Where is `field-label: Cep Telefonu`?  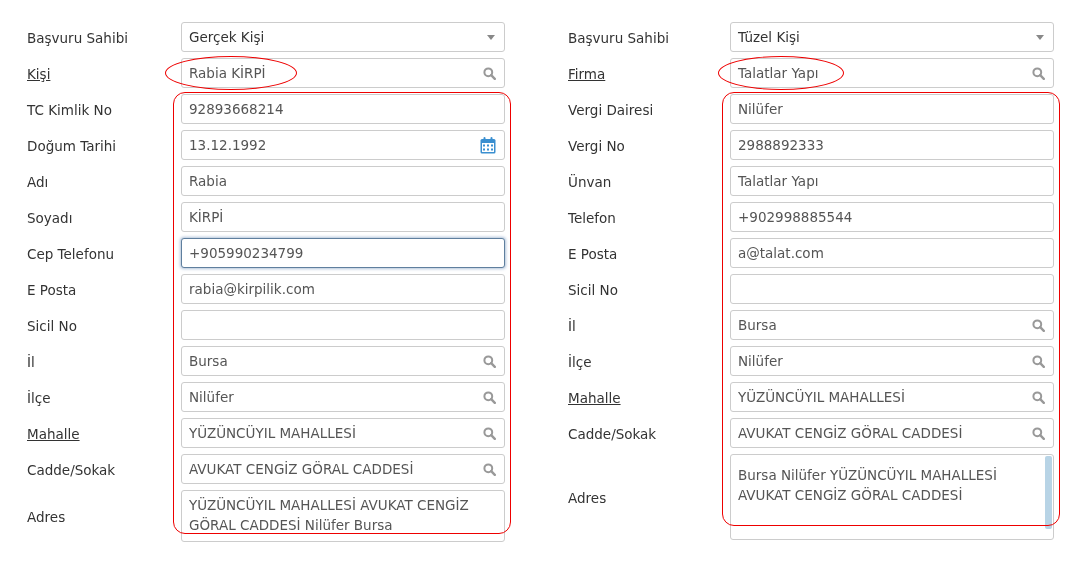 field-label: Cep Telefonu is located at coordinates (71, 254).